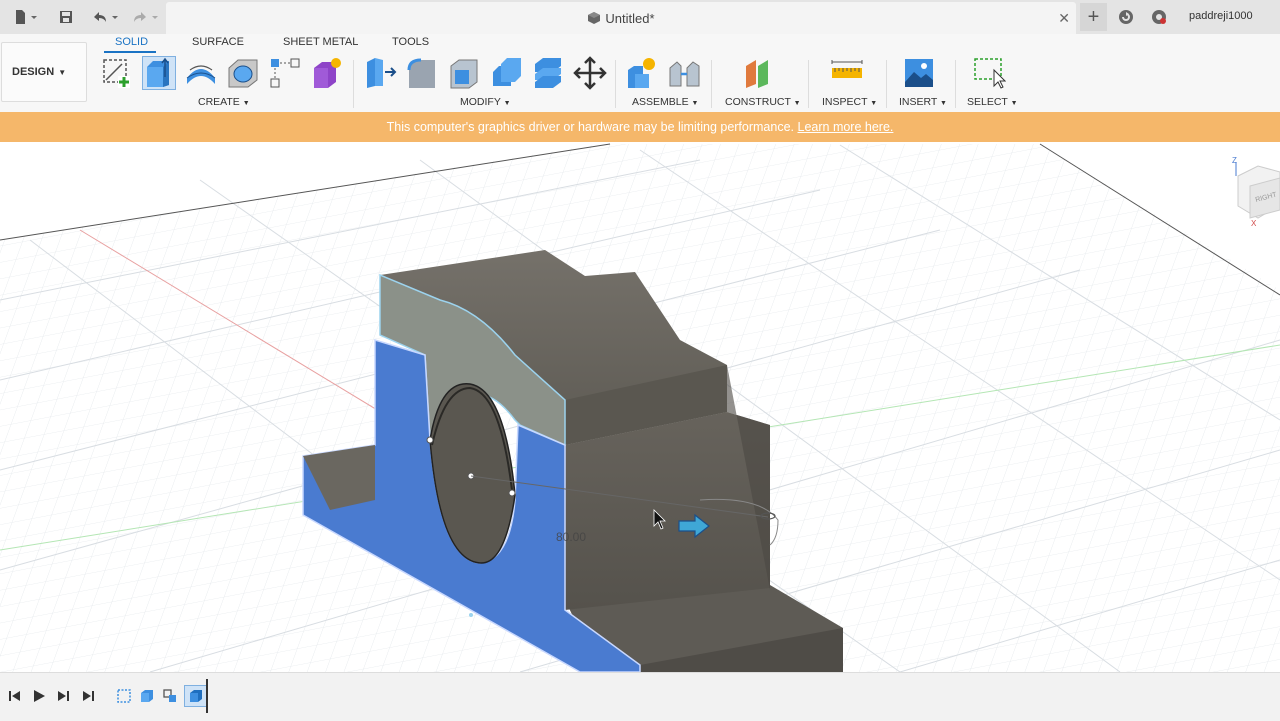 Image resolution: width=1280 pixels, height=721 pixels. Describe the element at coordinates (1126, 17) in the screenshot. I see `refresh-icon` at that location.